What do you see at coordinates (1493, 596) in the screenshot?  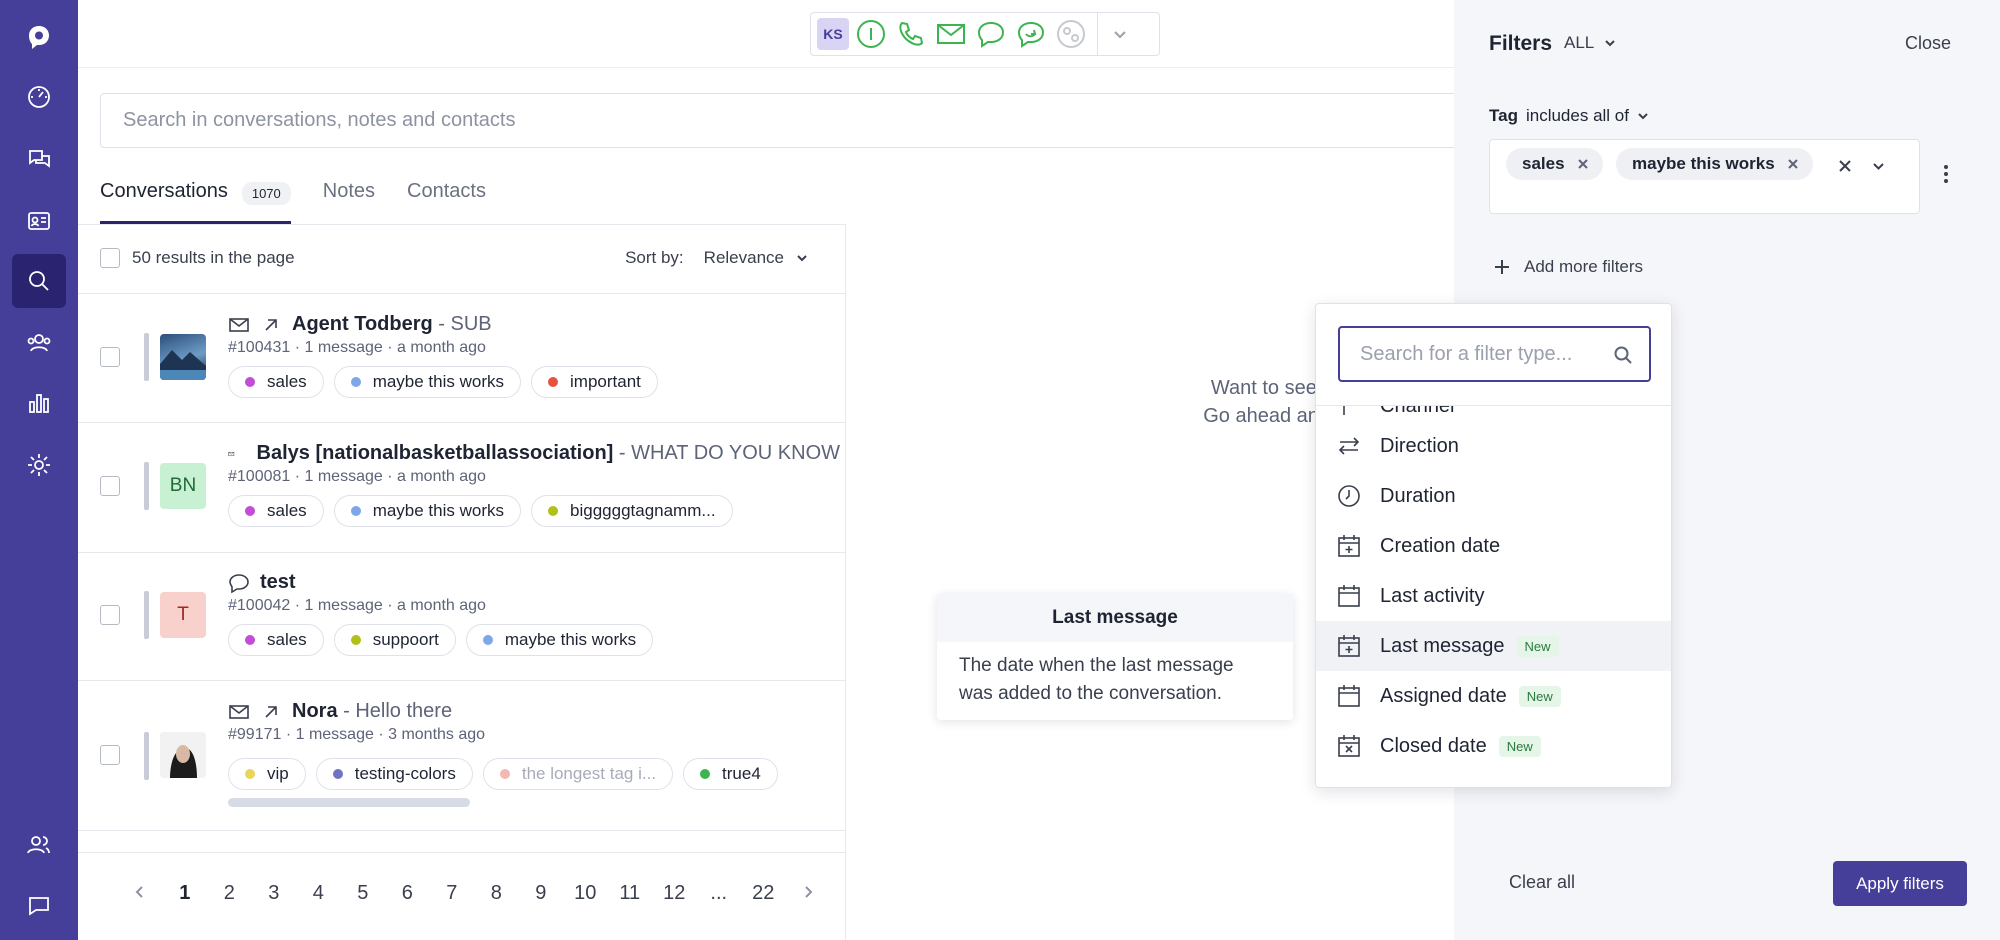 I see `filter-option-last-activity: Last activity` at bounding box center [1493, 596].